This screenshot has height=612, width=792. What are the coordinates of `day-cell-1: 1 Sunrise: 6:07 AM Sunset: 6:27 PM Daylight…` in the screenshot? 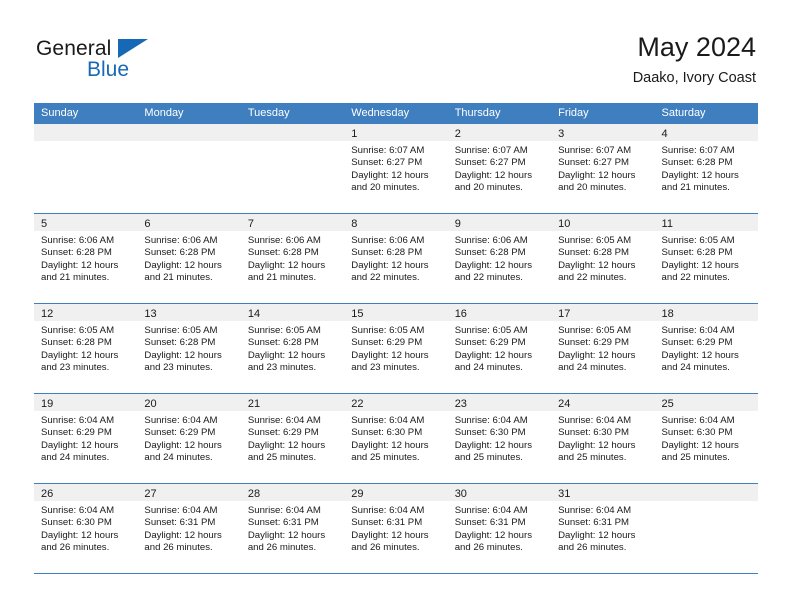 It's located at (396, 168).